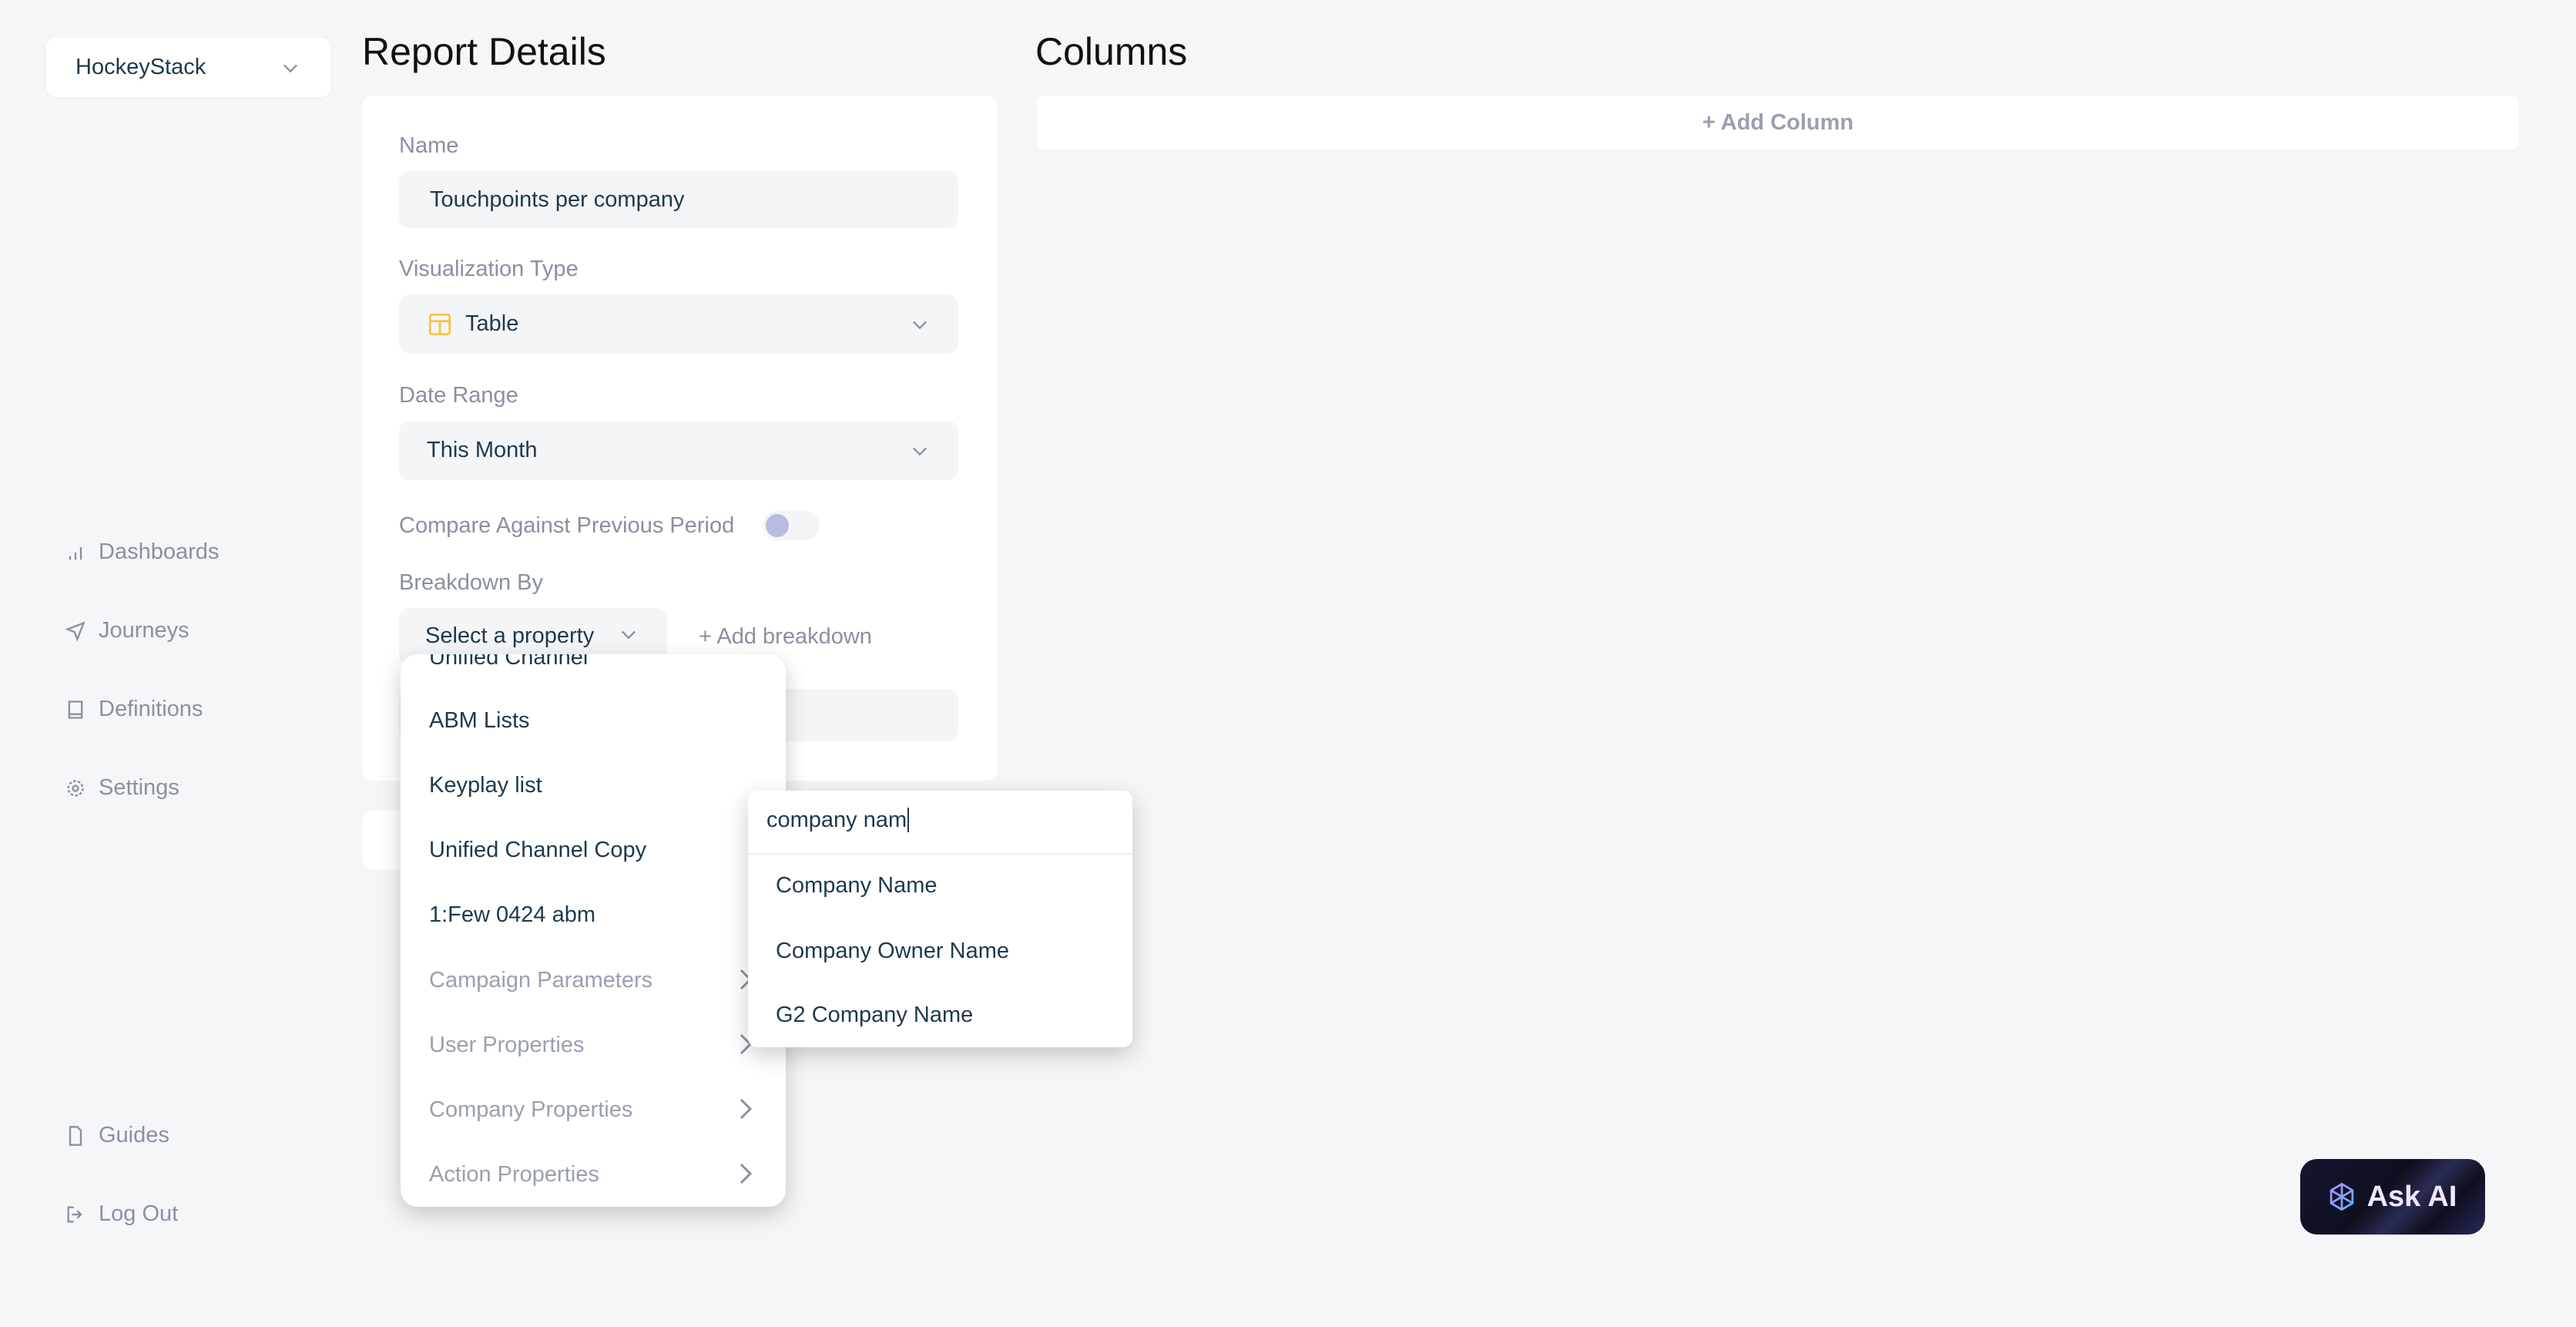  I want to click on search-result-item: Company Name, so click(856, 886).